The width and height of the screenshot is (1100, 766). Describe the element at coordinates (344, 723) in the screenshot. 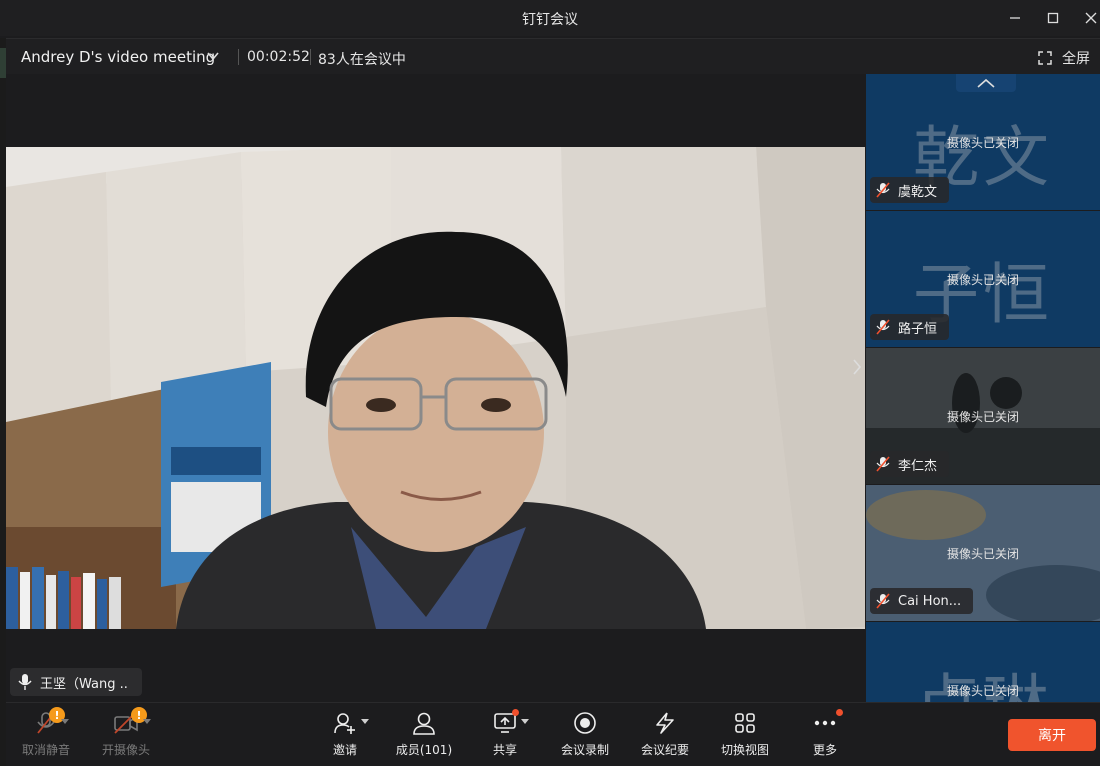

I see `add-user-icon` at that location.